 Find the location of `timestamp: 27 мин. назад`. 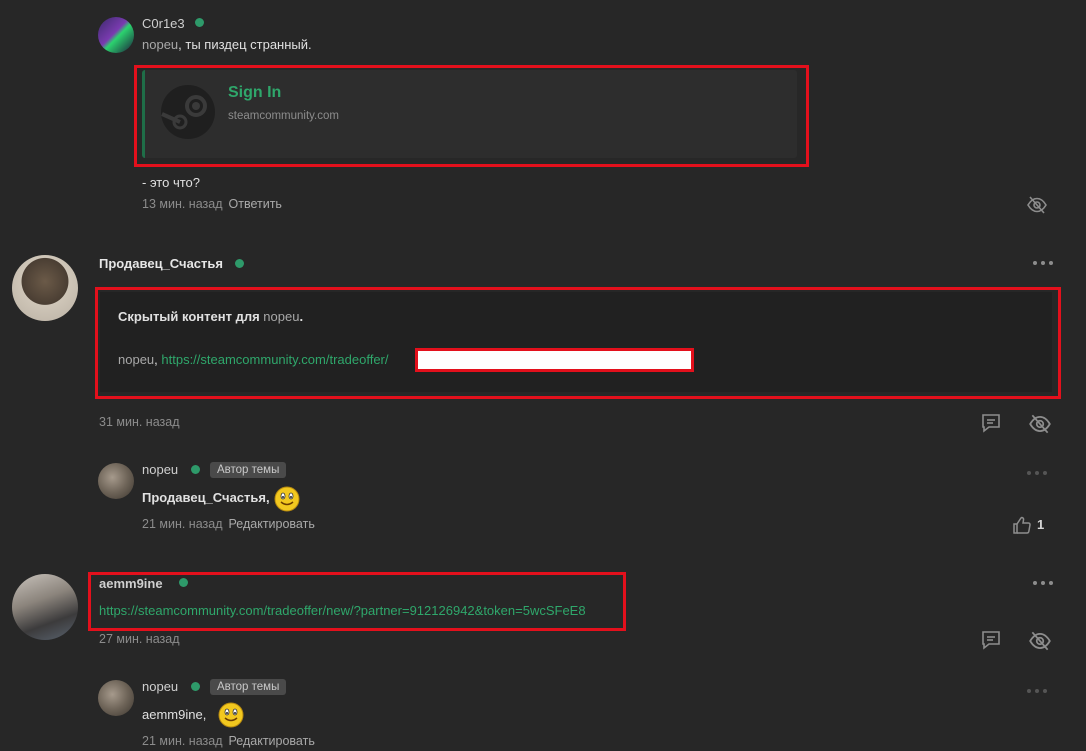

timestamp: 27 мин. назад is located at coordinates (139, 639).